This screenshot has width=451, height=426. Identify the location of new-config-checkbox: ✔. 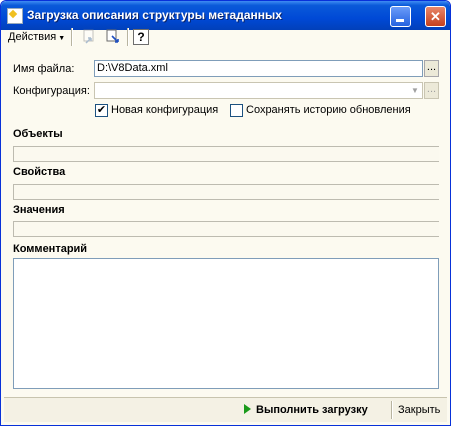
(101, 110).